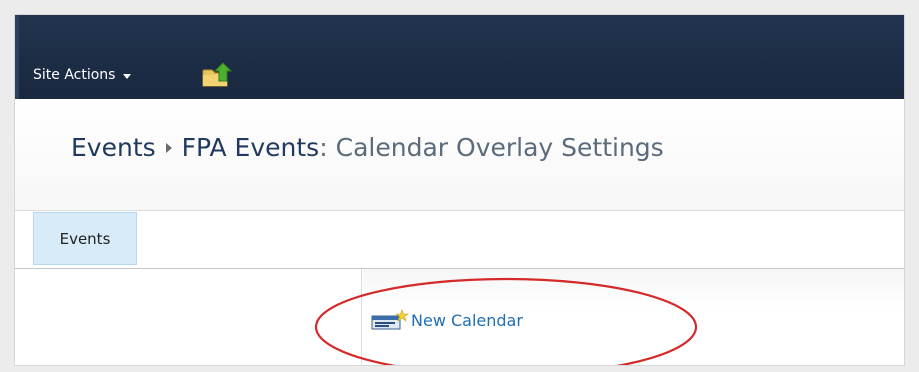 This screenshot has height=372, width=919. Describe the element at coordinates (17, 57) in the screenshot. I see `ribbon-edge` at that location.